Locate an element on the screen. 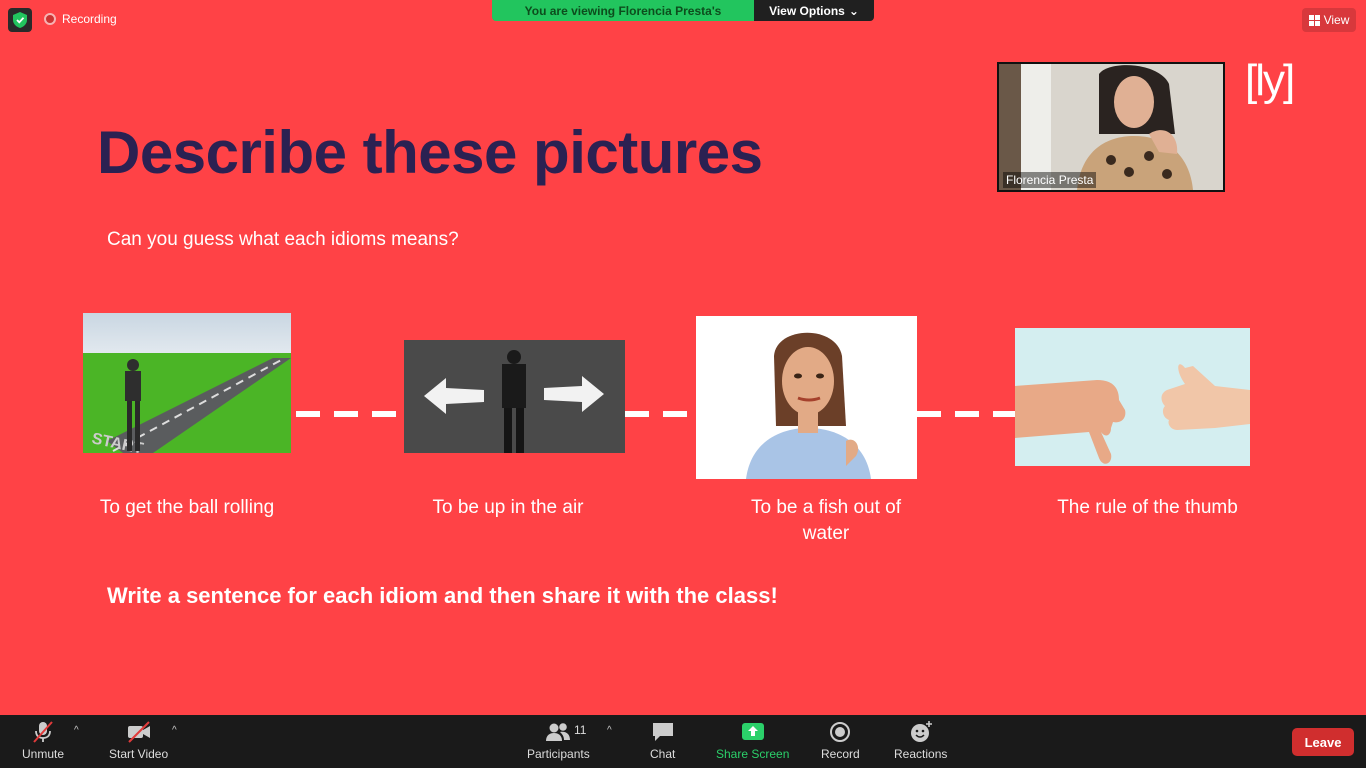  view-button: View is located at coordinates (1329, 20).